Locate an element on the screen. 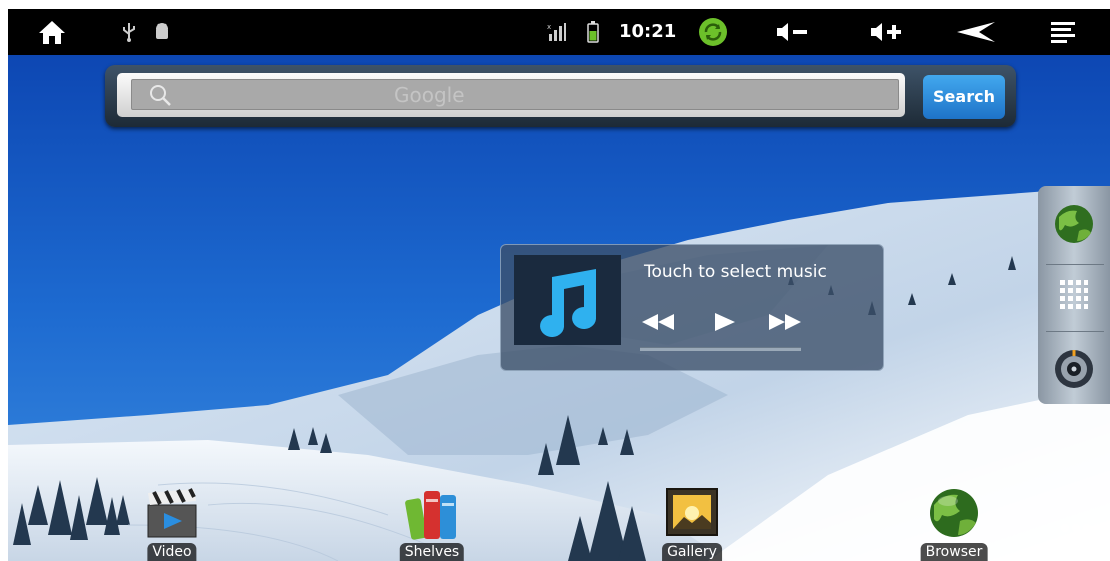  video-clapper-icon is located at coordinates (172, 513).